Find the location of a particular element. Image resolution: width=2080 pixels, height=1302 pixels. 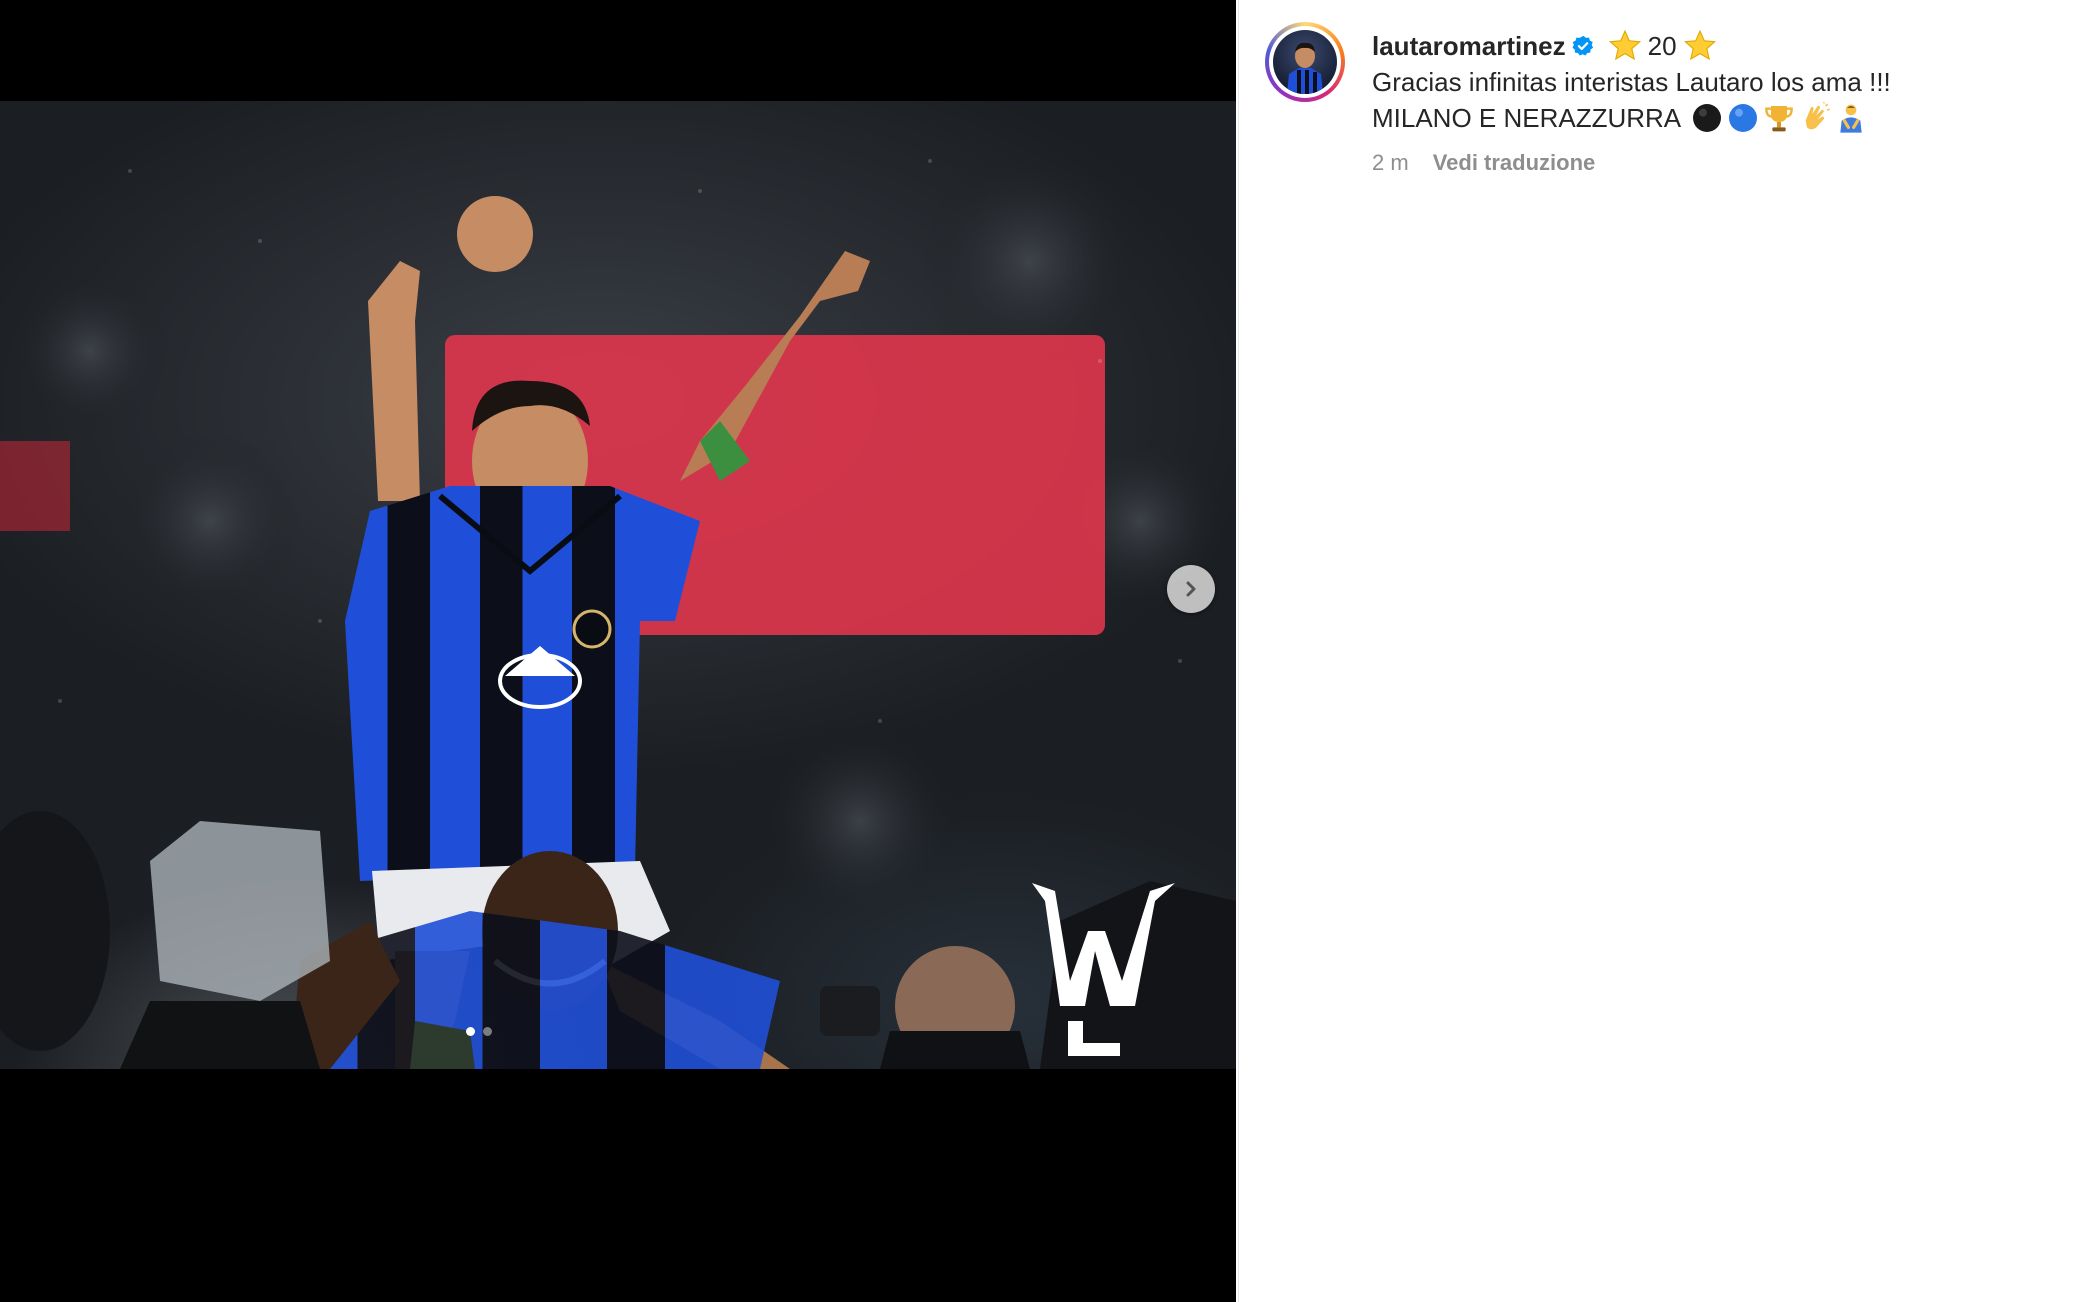

avatar is located at coordinates (1305, 62).